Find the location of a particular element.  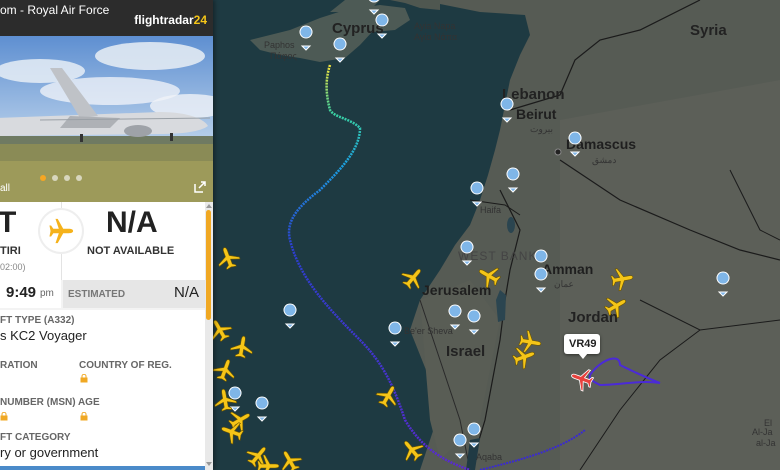

origin-timezone: 02:00) is located at coordinates (13, 267).